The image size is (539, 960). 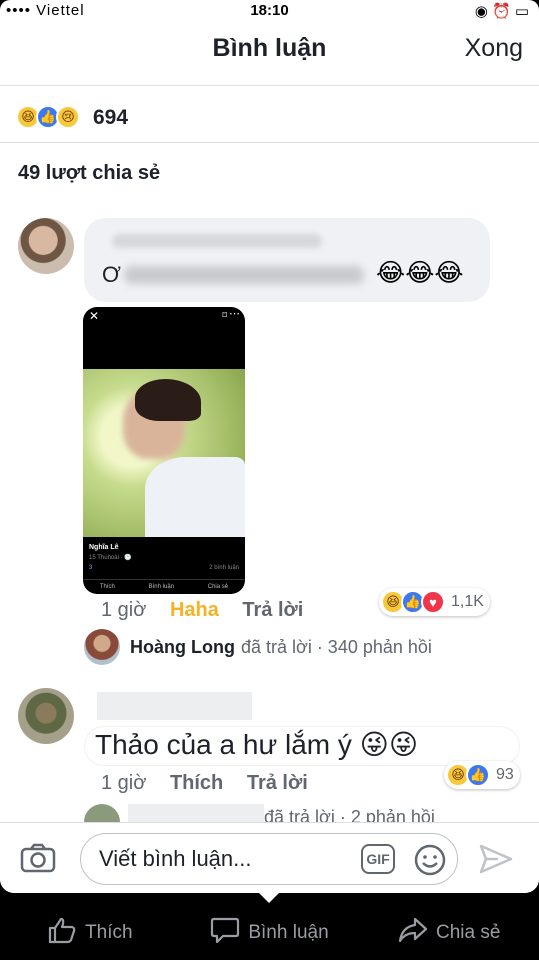 I want to click on photo-reaction-count: 3, so click(x=91, y=568).